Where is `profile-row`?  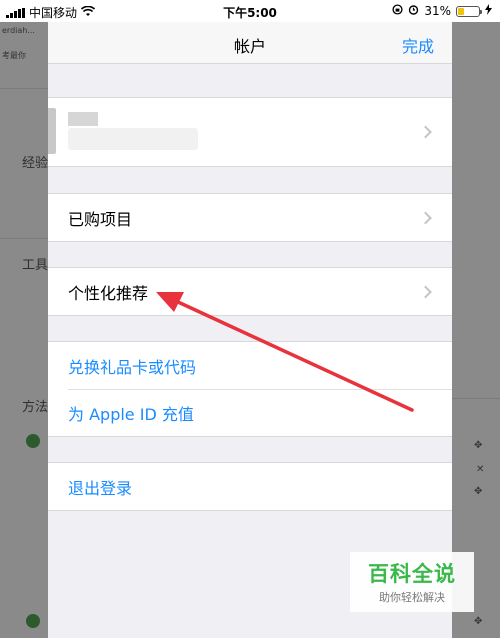 profile-row is located at coordinates (250, 132).